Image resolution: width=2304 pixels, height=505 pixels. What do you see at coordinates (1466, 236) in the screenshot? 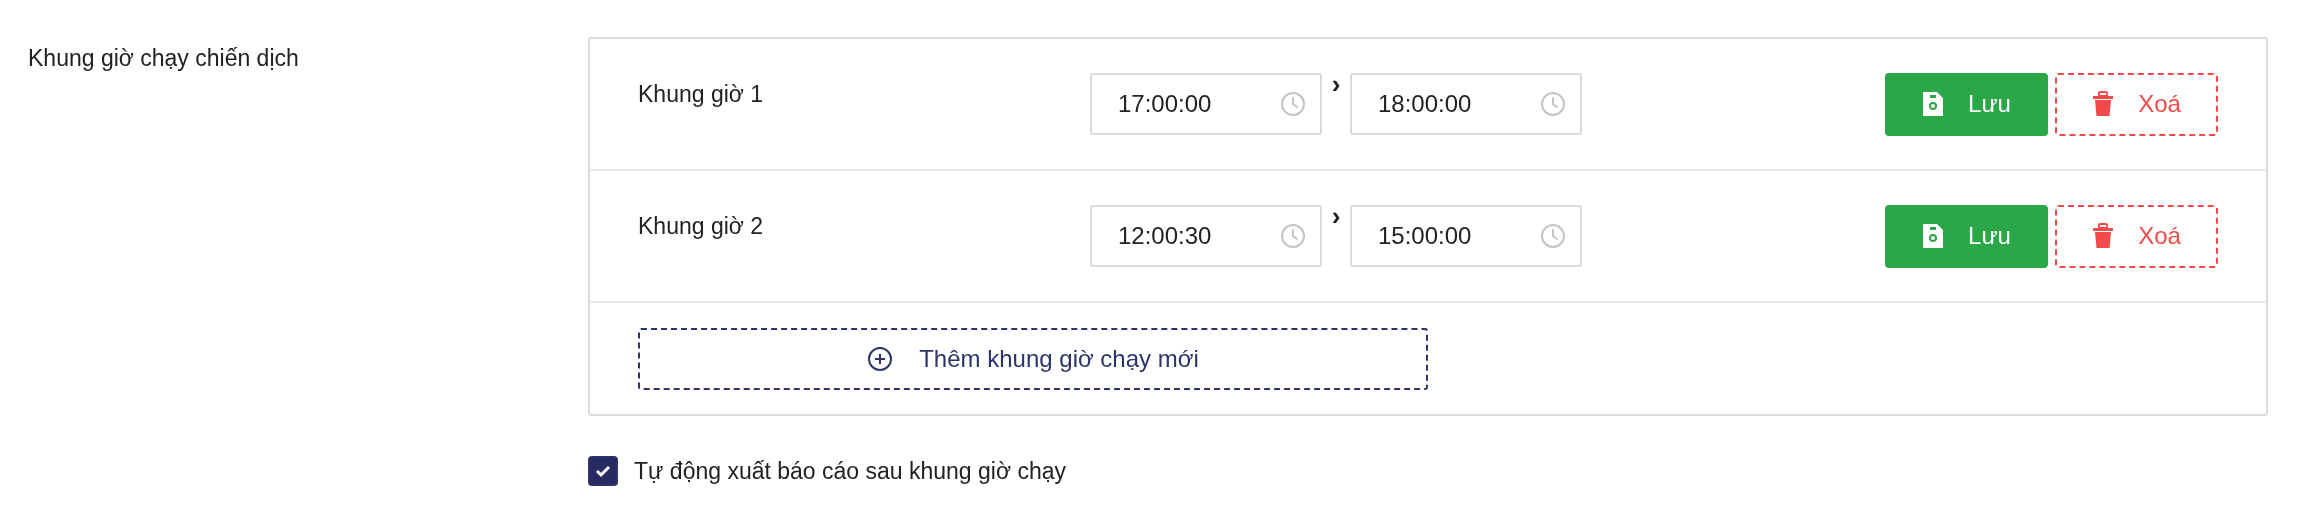
I see `time-field: 15:00:00` at bounding box center [1466, 236].